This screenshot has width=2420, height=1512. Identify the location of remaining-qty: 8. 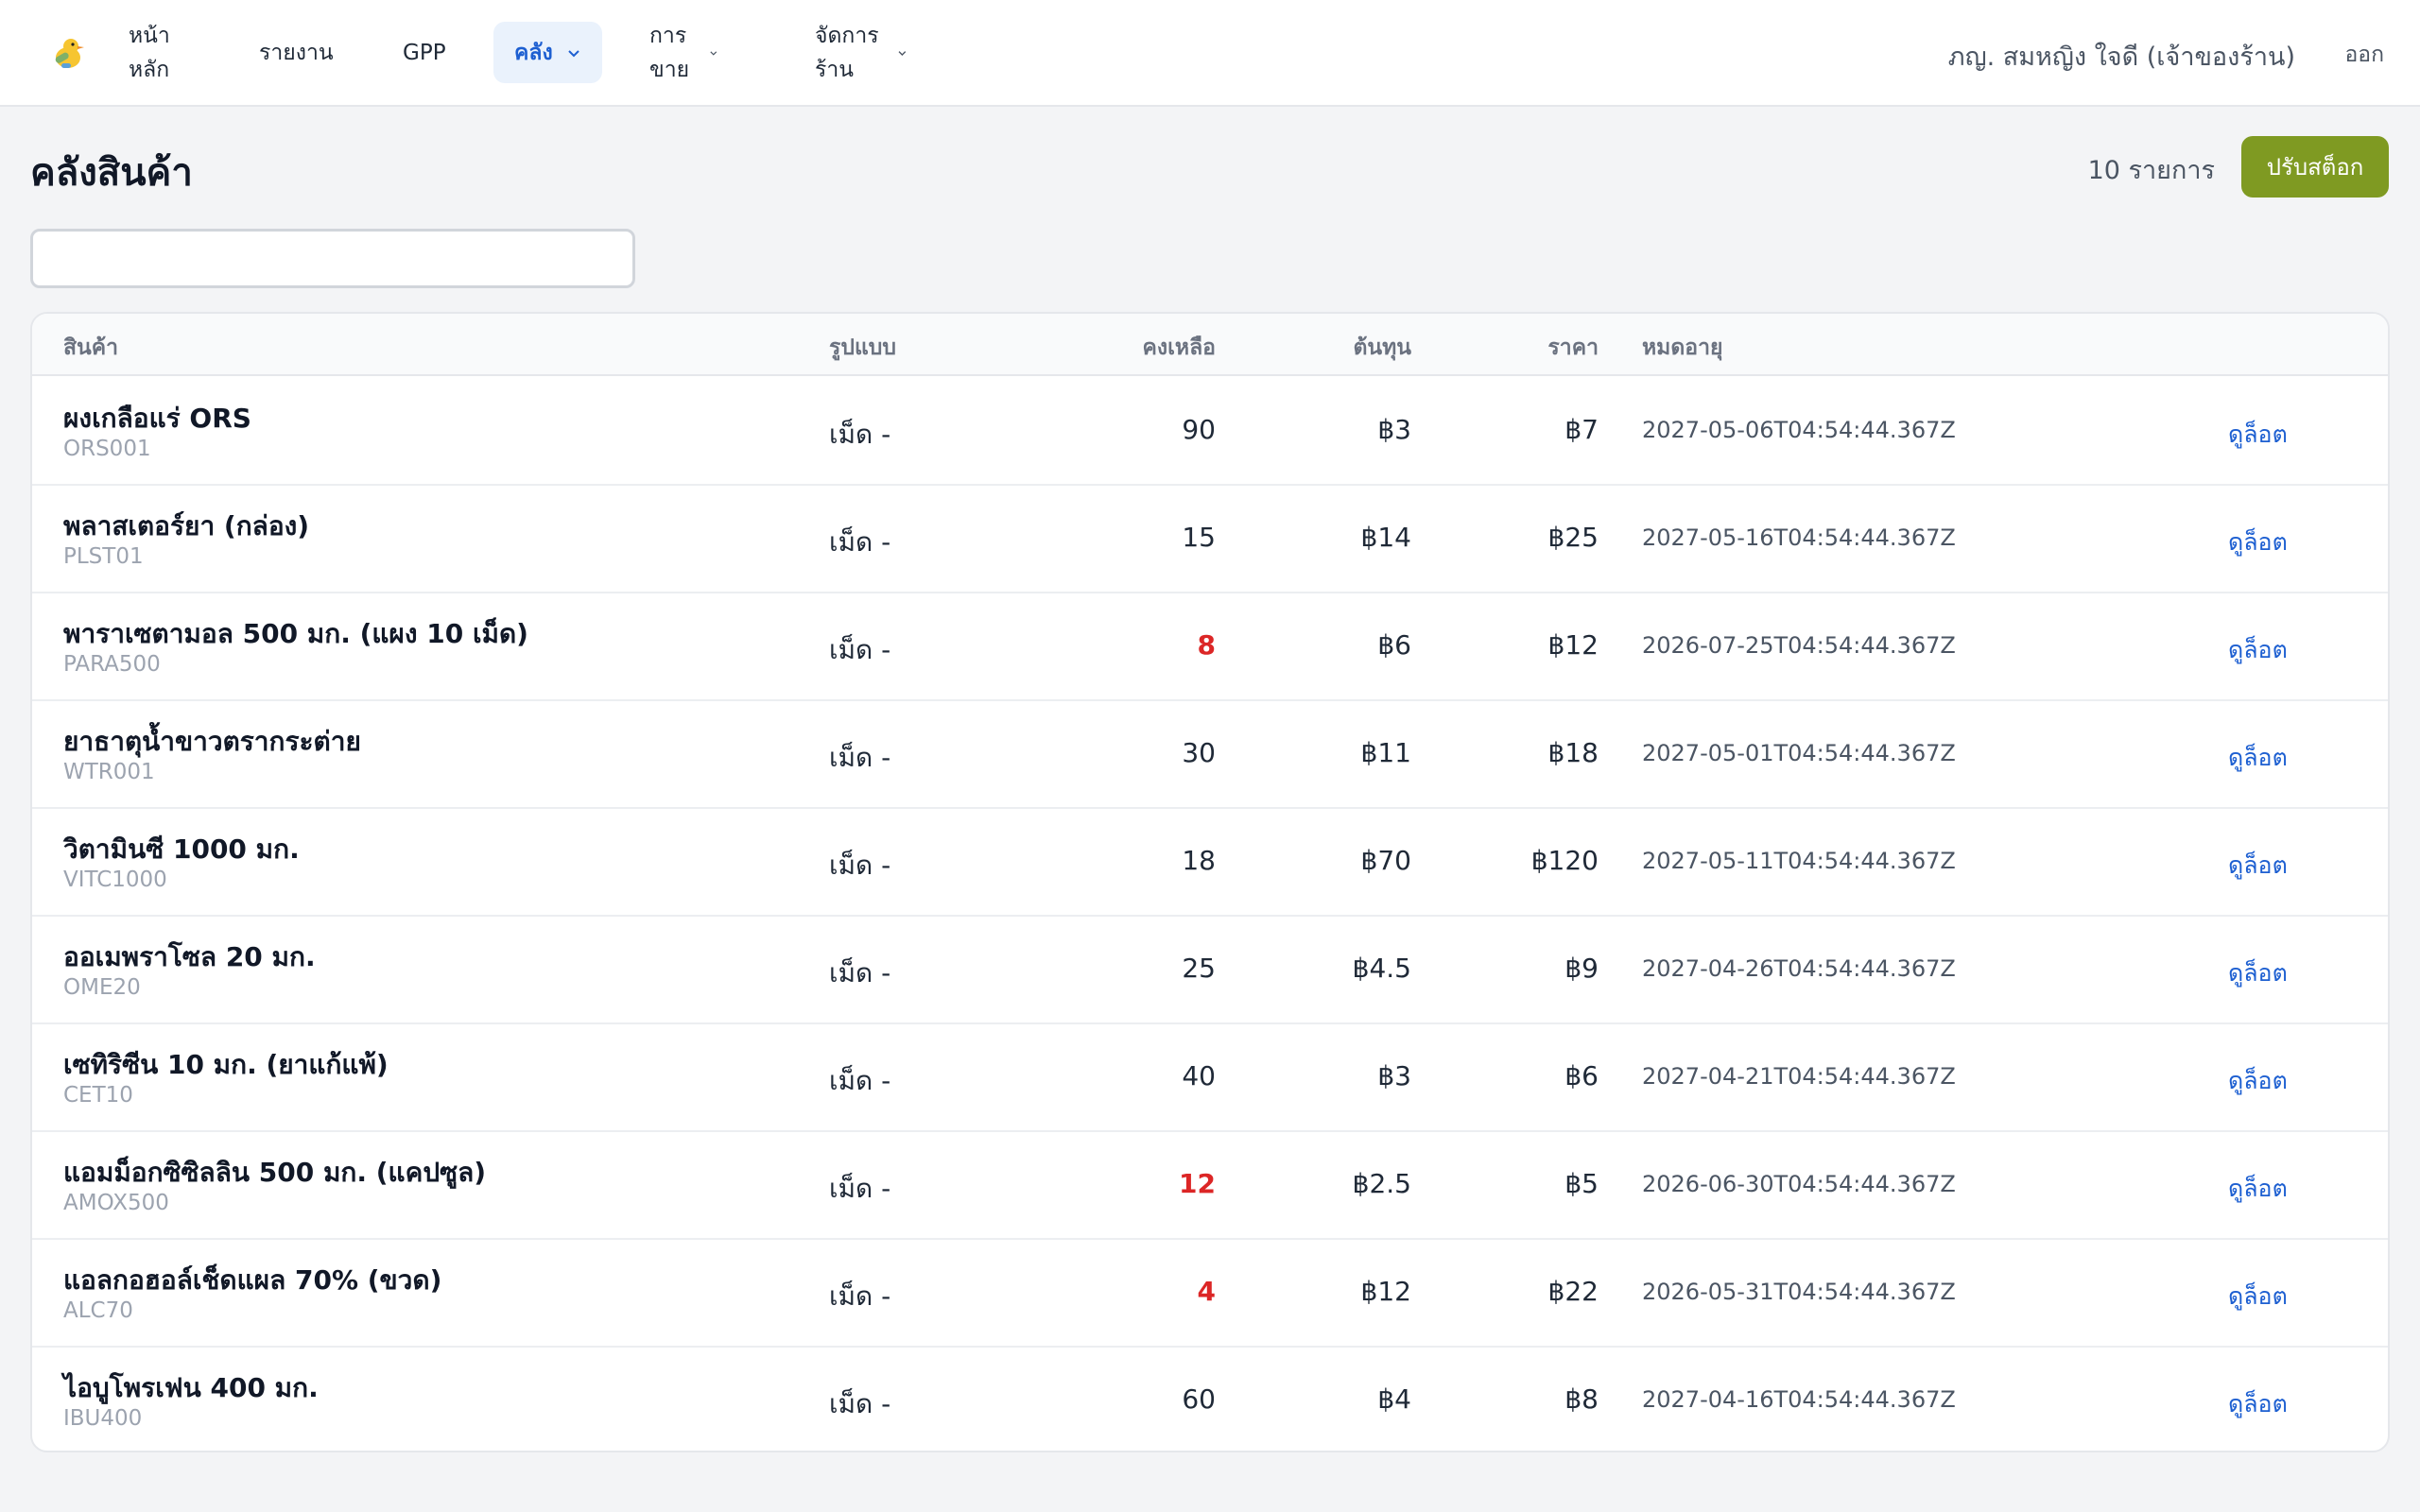
(1206, 645).